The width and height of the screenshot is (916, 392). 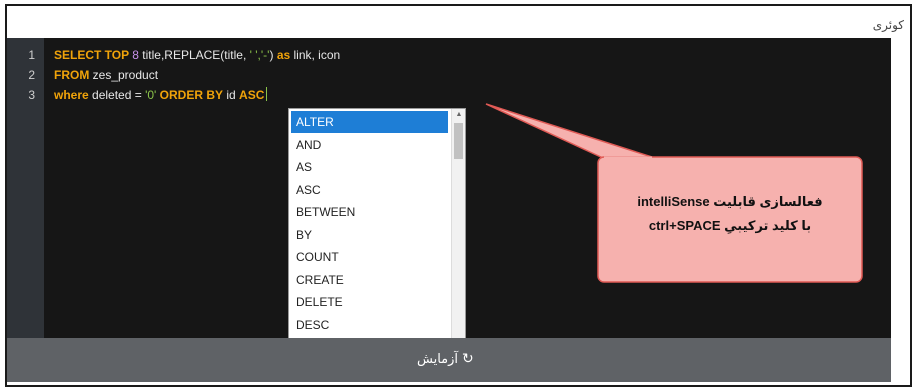 What do you see at coordinates (468, 358) in the screenshot?
I see `refresh-icon: ↻` at bounding box center [468, 358].